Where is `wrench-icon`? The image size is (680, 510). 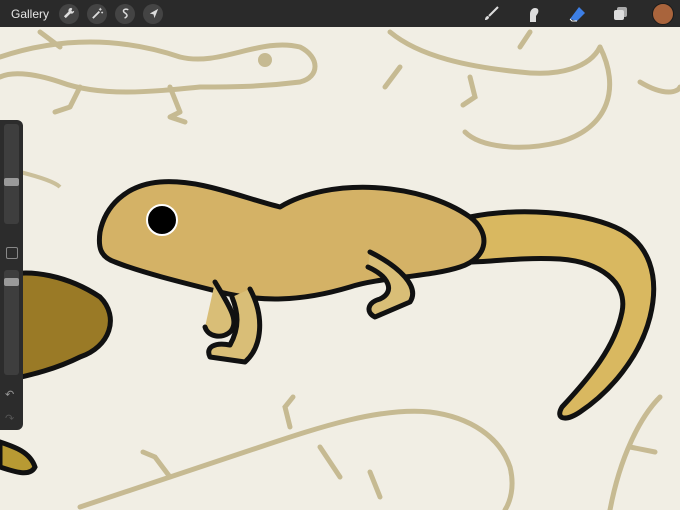 wrench-icon is located at coordinates (69, 13).